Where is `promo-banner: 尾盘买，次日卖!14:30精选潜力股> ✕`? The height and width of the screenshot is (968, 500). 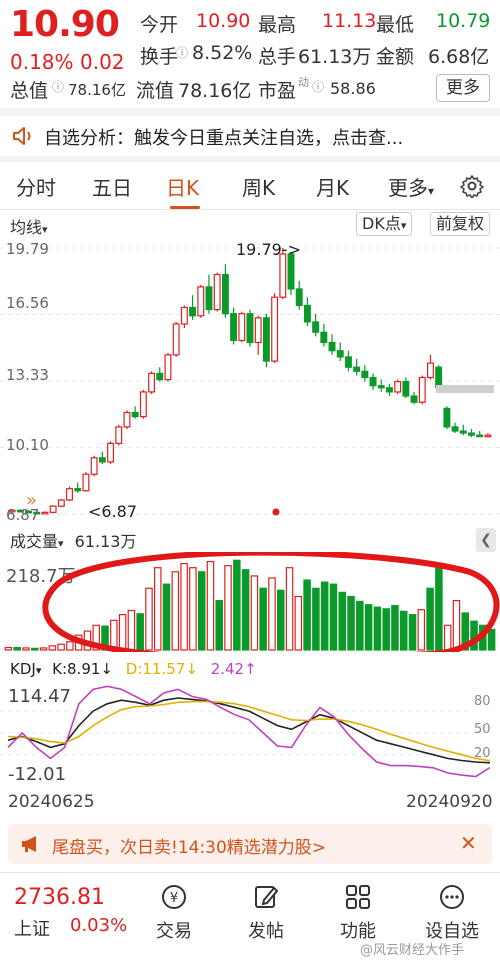 promo-banner: 尾盘买，次日卖!14:30精选潜力股> ✕ is located at coordinates (250, 844).